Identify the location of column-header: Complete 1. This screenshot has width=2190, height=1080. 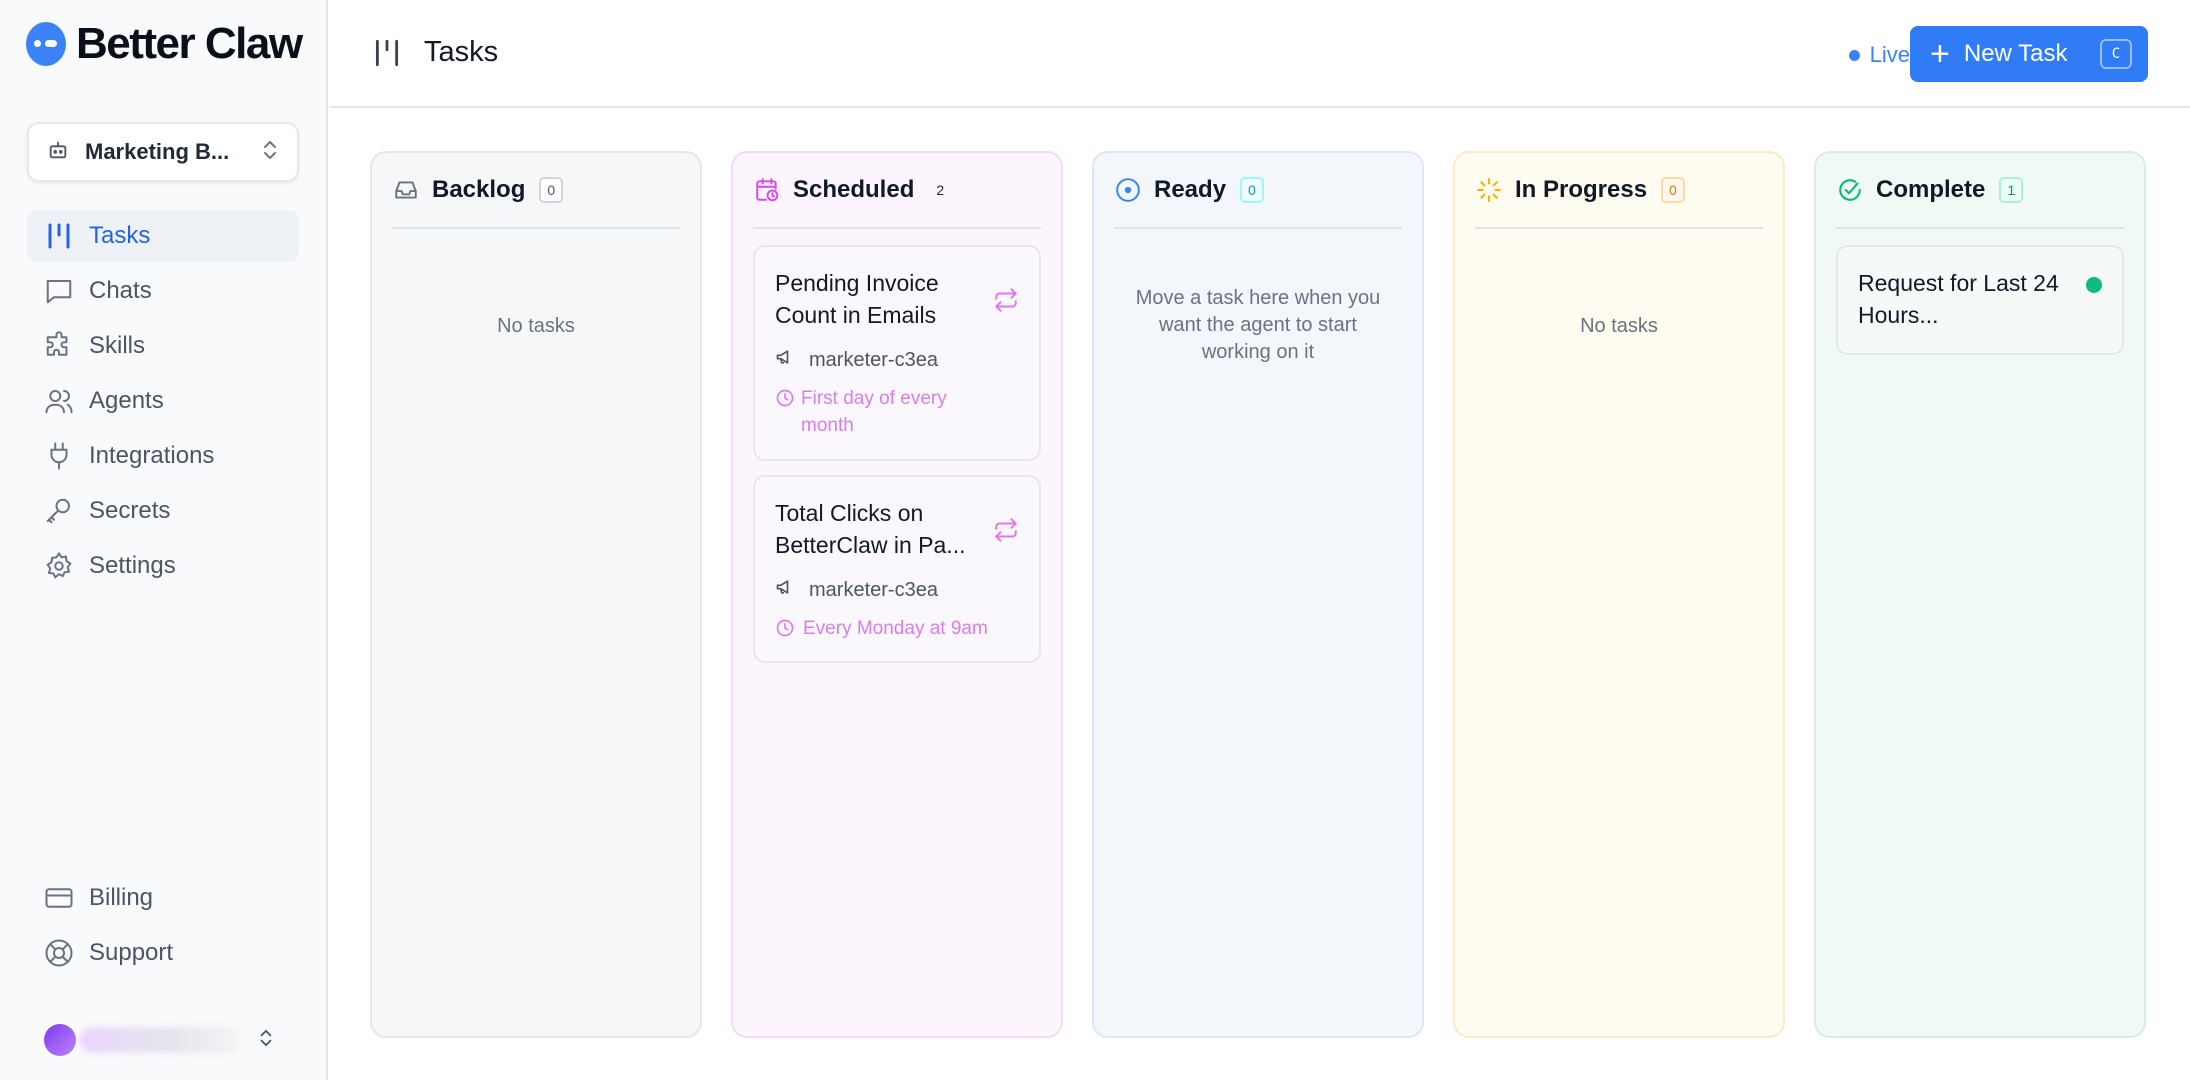
(1980, 191).